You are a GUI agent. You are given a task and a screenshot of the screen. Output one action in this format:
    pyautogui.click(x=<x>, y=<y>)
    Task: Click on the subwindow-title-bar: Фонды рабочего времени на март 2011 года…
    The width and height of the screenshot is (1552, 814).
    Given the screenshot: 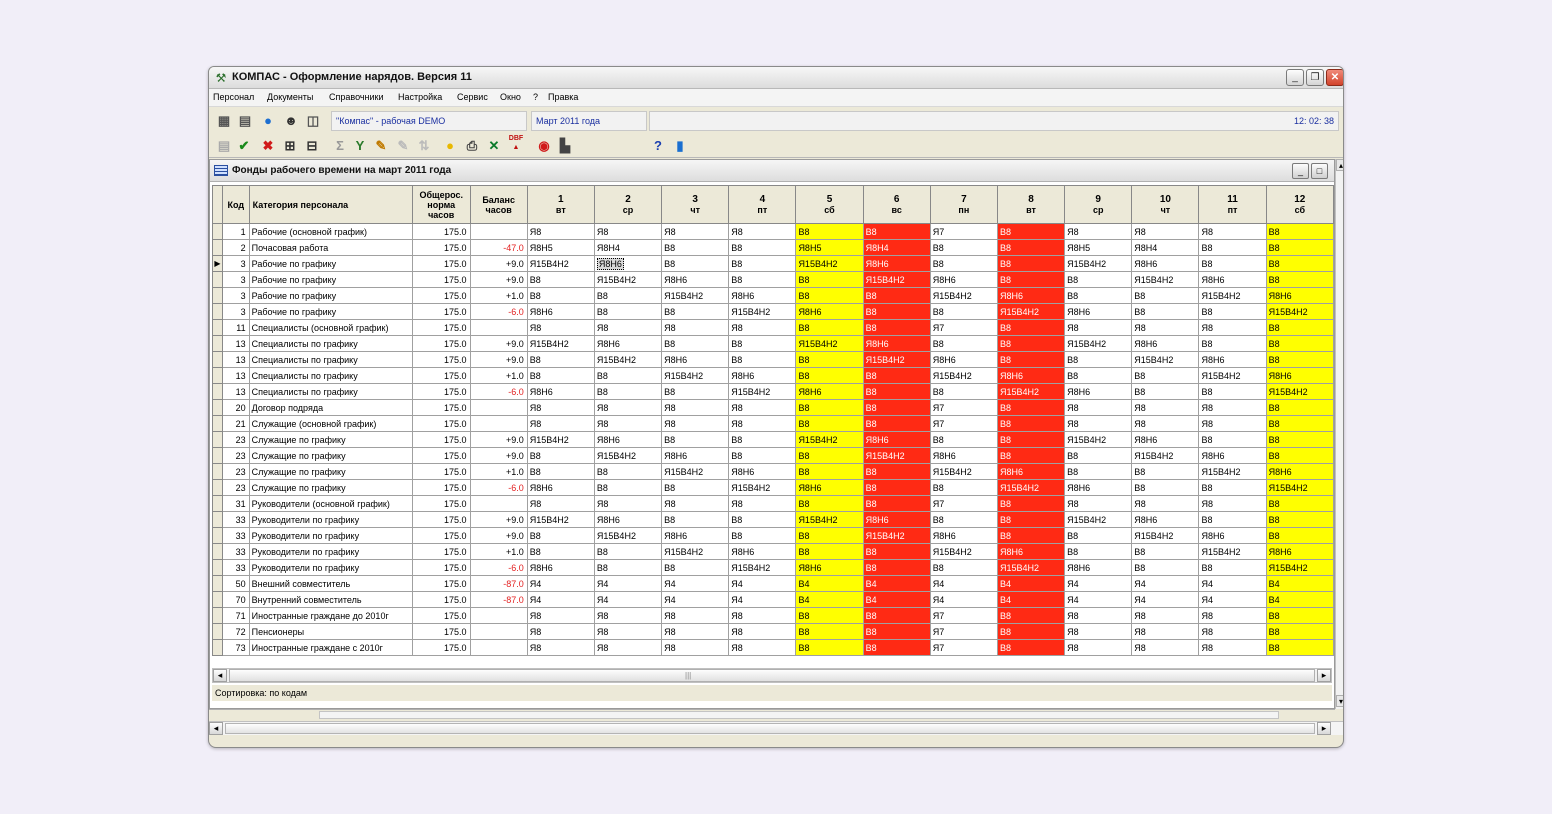 What is the action you would take?
    pyautogui.click(x=772, y=171)
    